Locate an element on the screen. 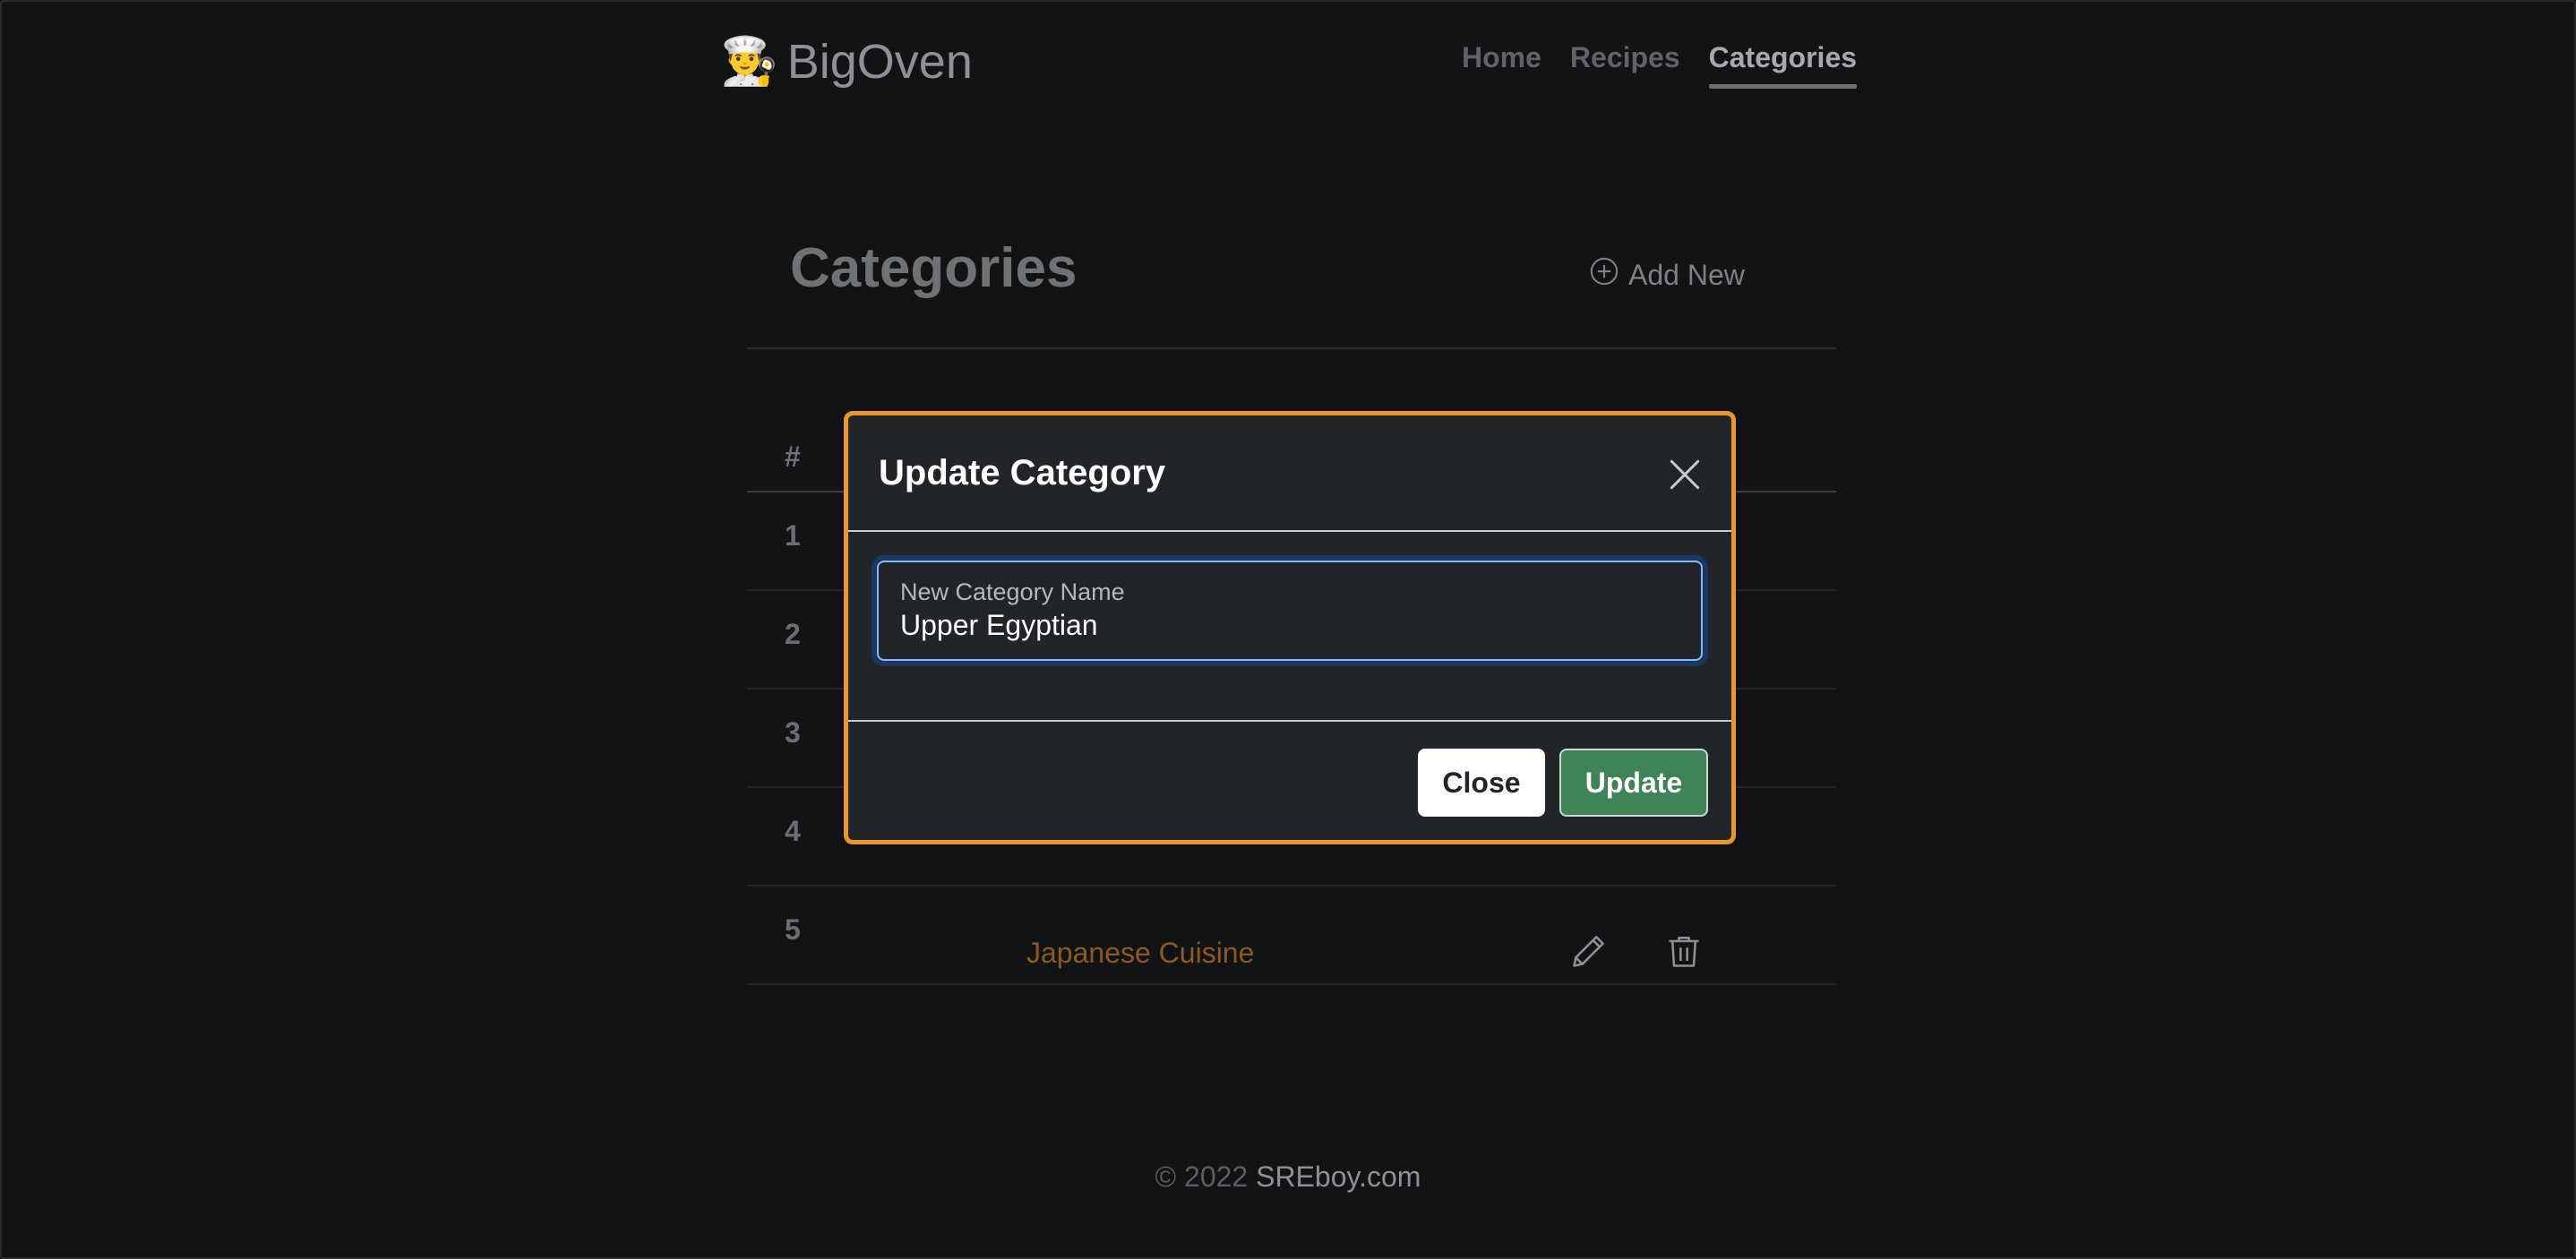  row-index: 5 is located at coordinates (793, 930).